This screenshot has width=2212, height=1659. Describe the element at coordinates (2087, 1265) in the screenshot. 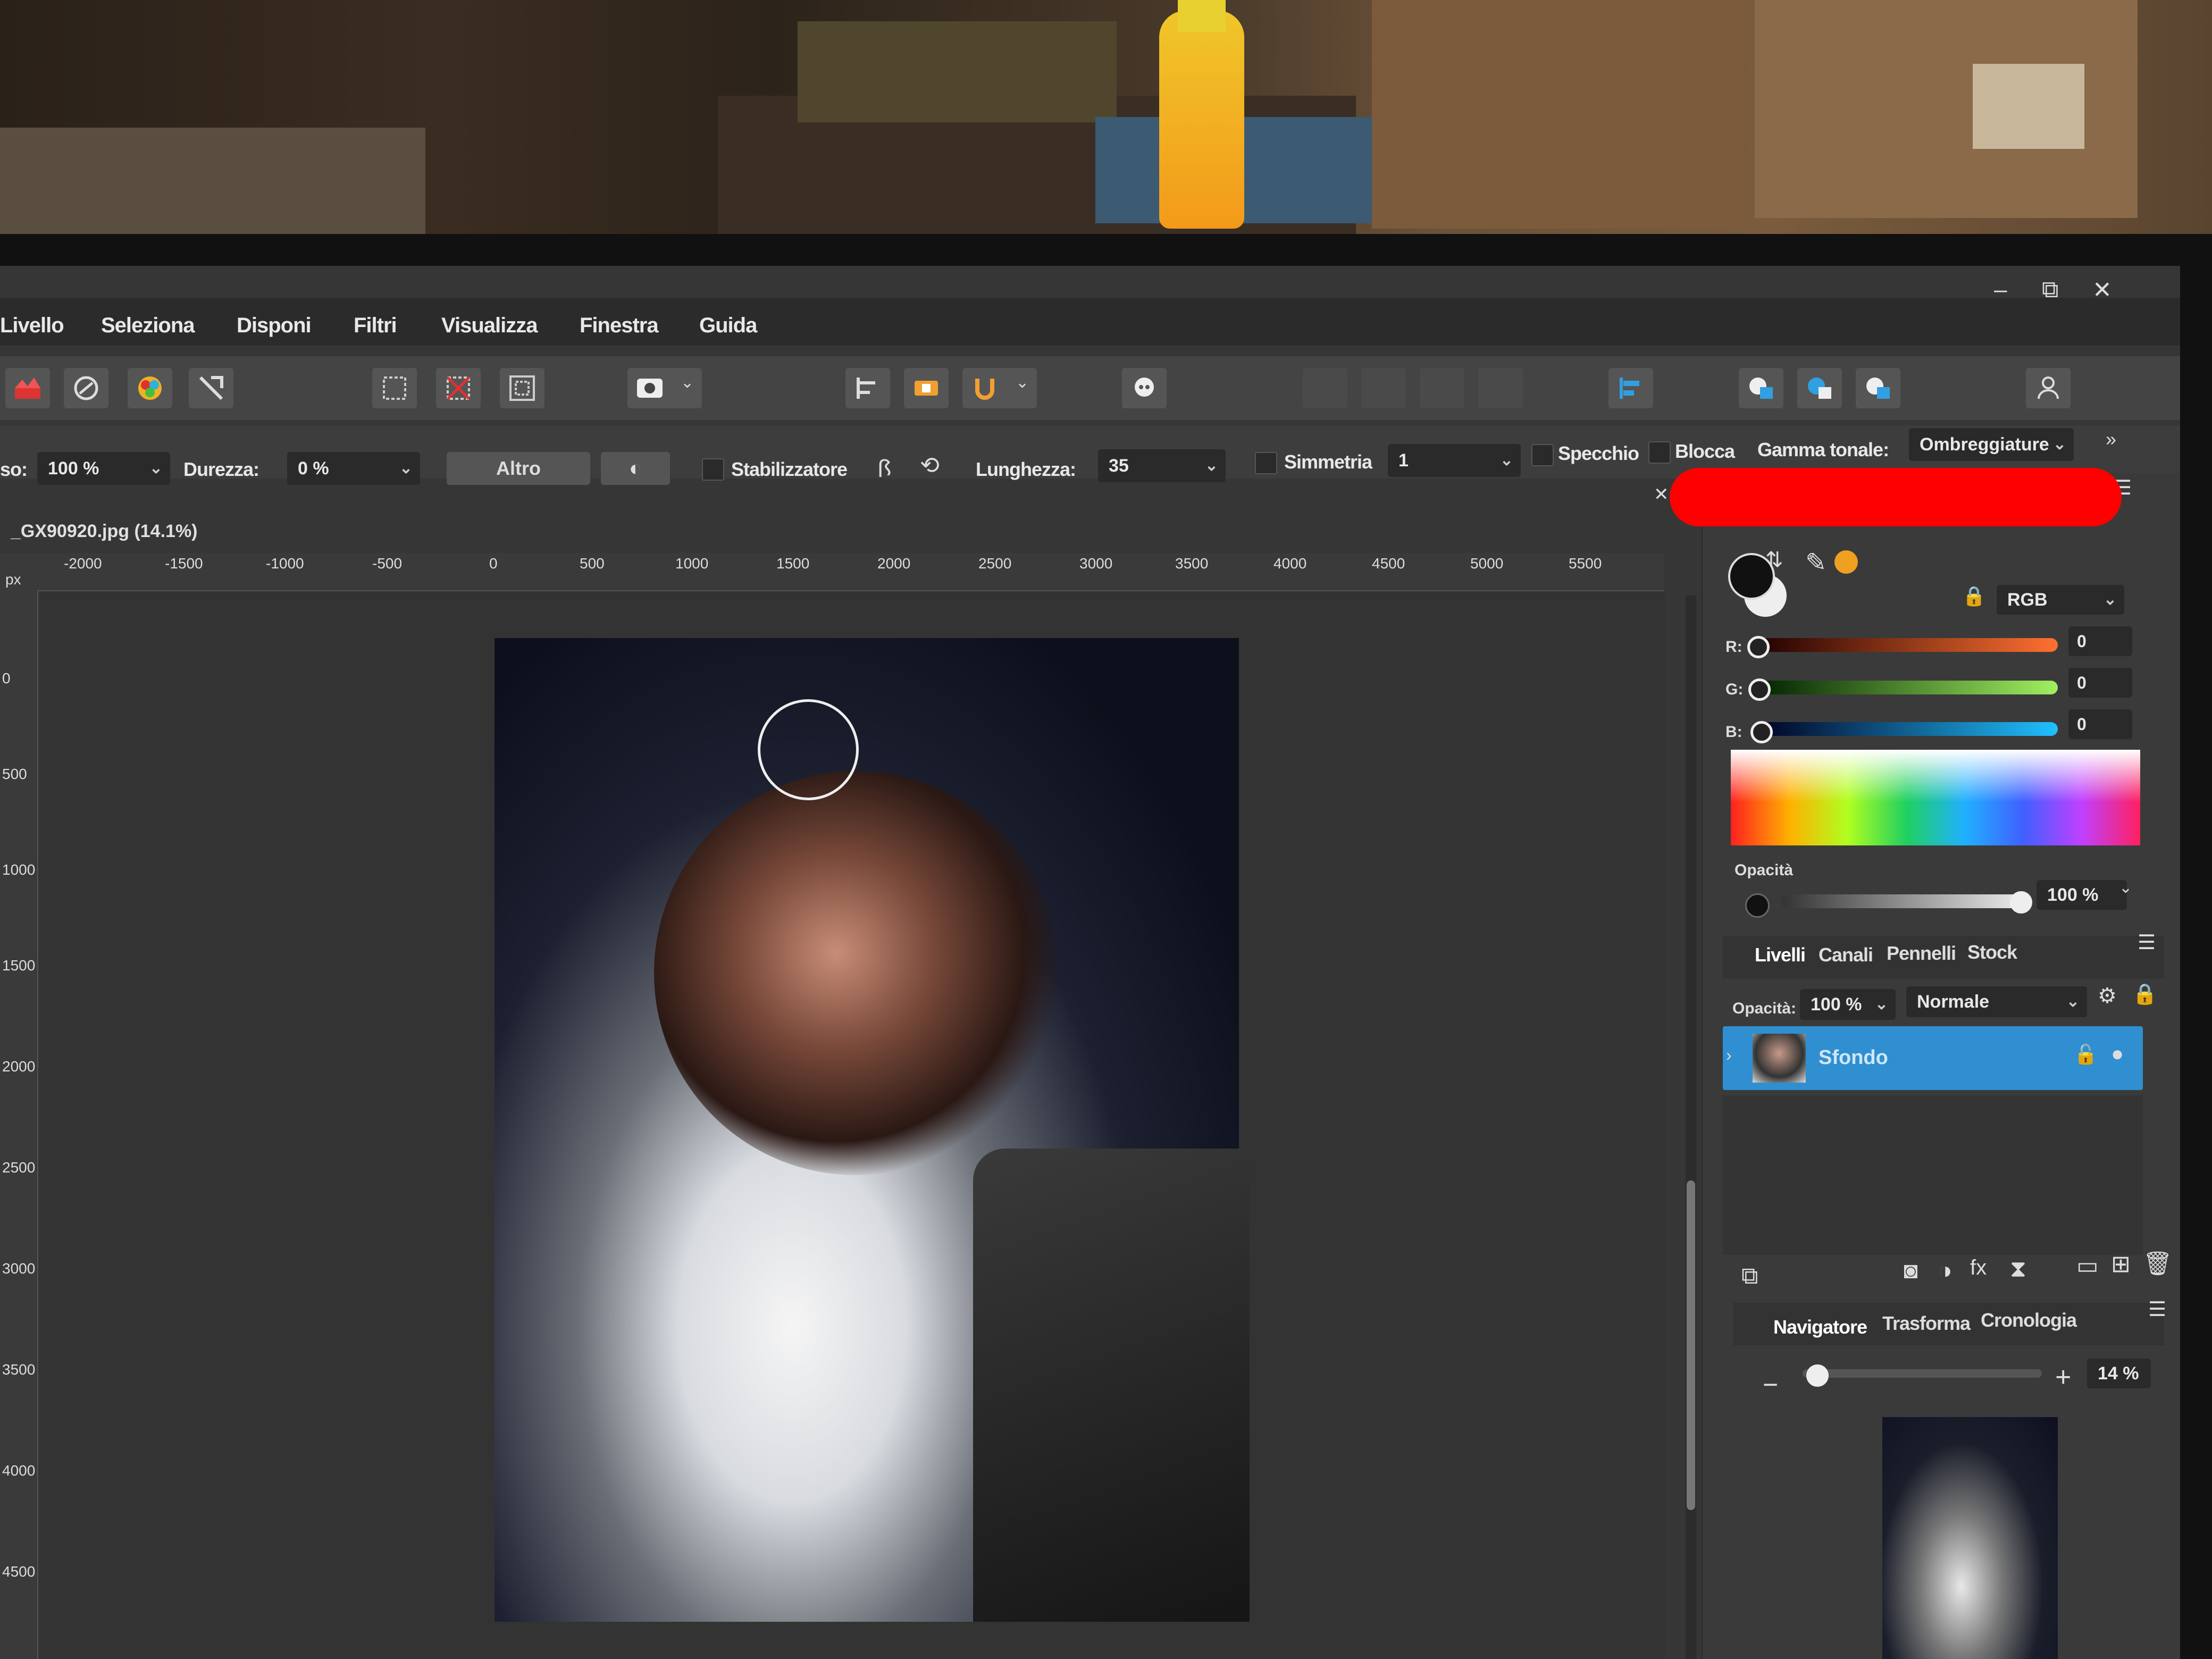

I see `add-group-icon: ▭` at that location.